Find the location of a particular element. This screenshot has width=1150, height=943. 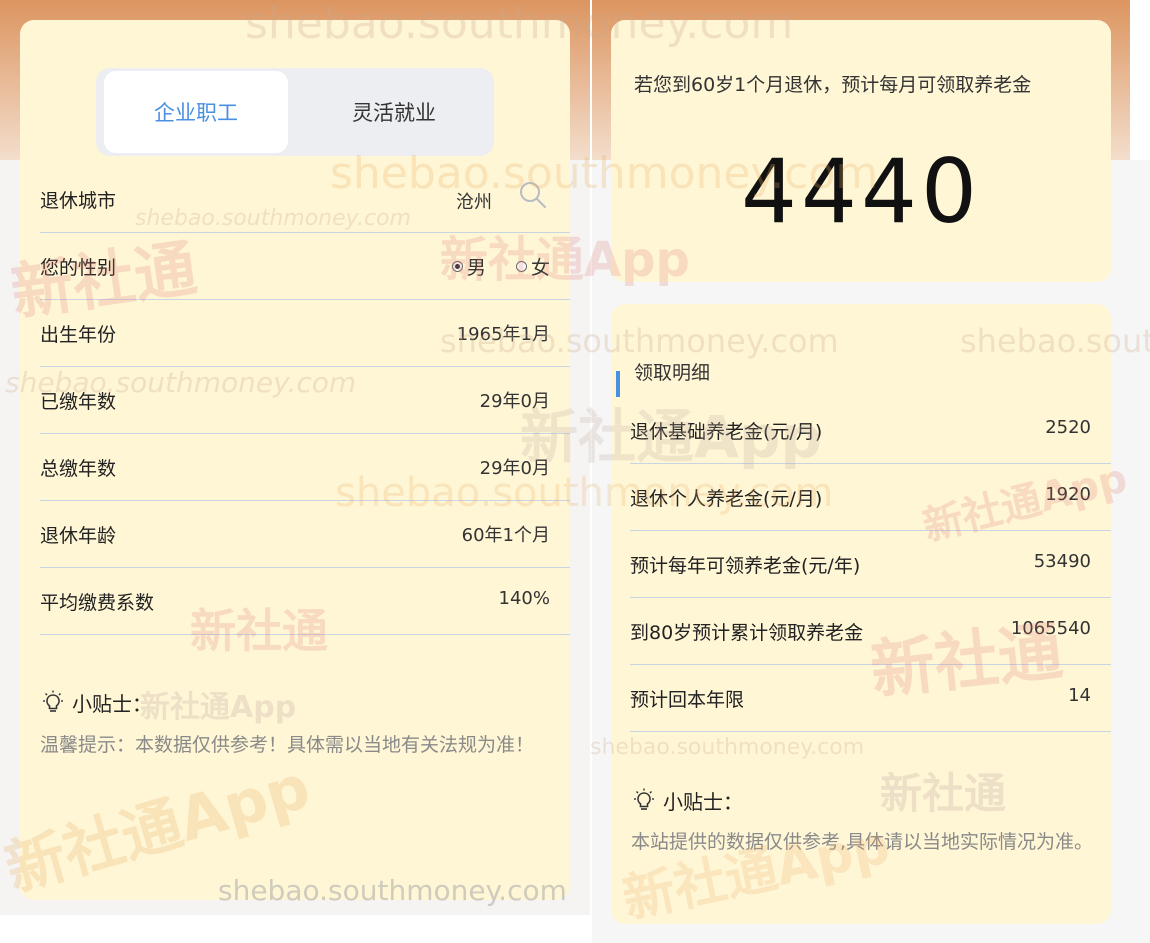

tip-title-right: 小贴士： is located at coordinates (687, 800).